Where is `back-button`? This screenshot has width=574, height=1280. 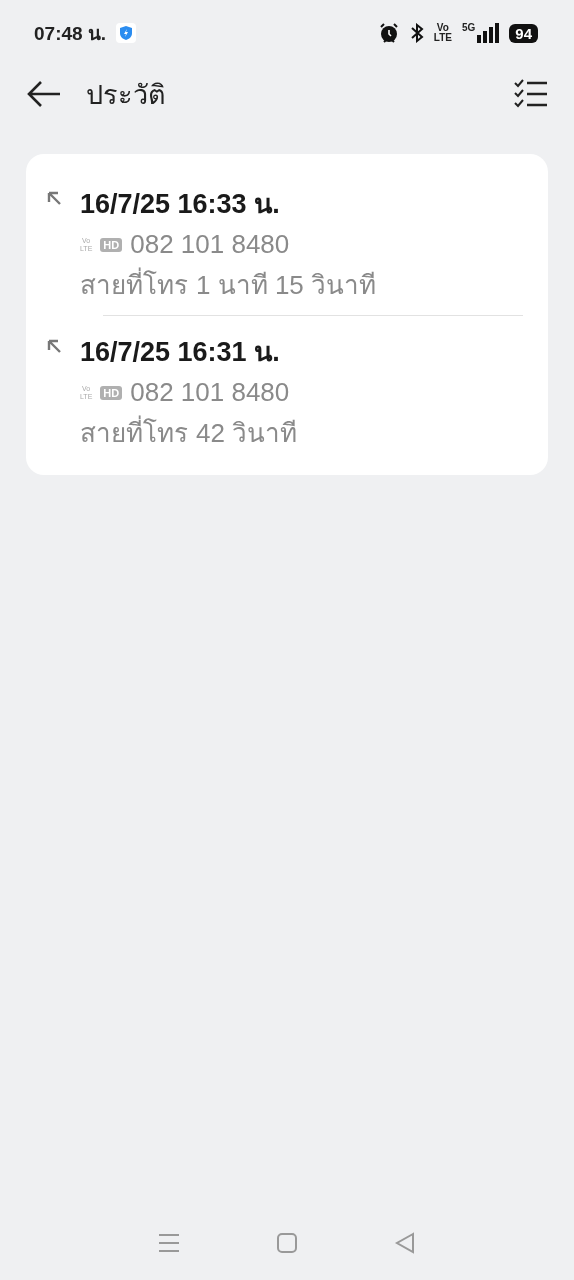
back-button is located at coordinates (44, 94).